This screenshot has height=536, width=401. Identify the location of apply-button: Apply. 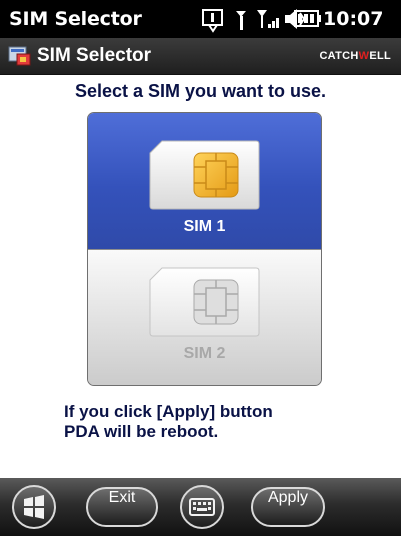
(288, 507).